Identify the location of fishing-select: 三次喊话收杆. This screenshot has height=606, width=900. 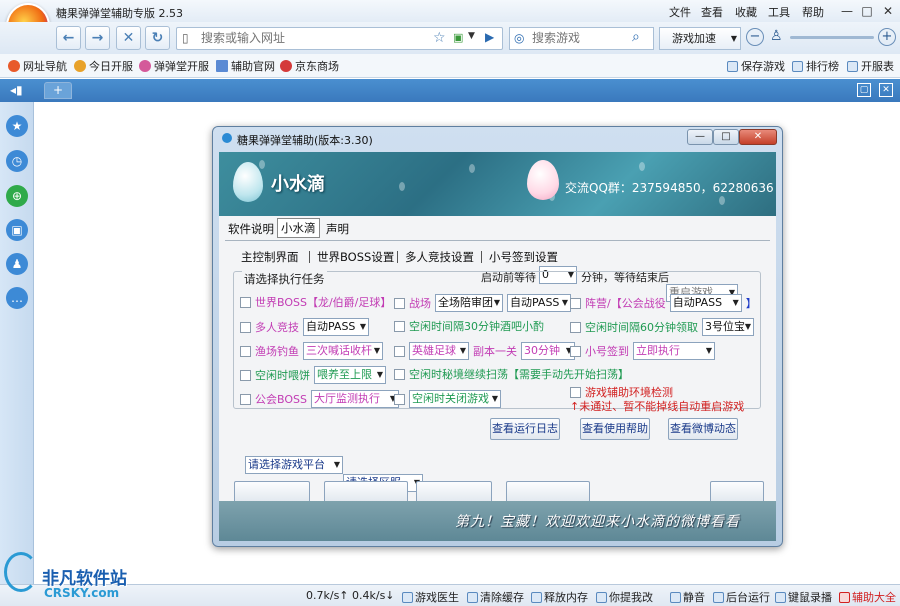
(343, 351).